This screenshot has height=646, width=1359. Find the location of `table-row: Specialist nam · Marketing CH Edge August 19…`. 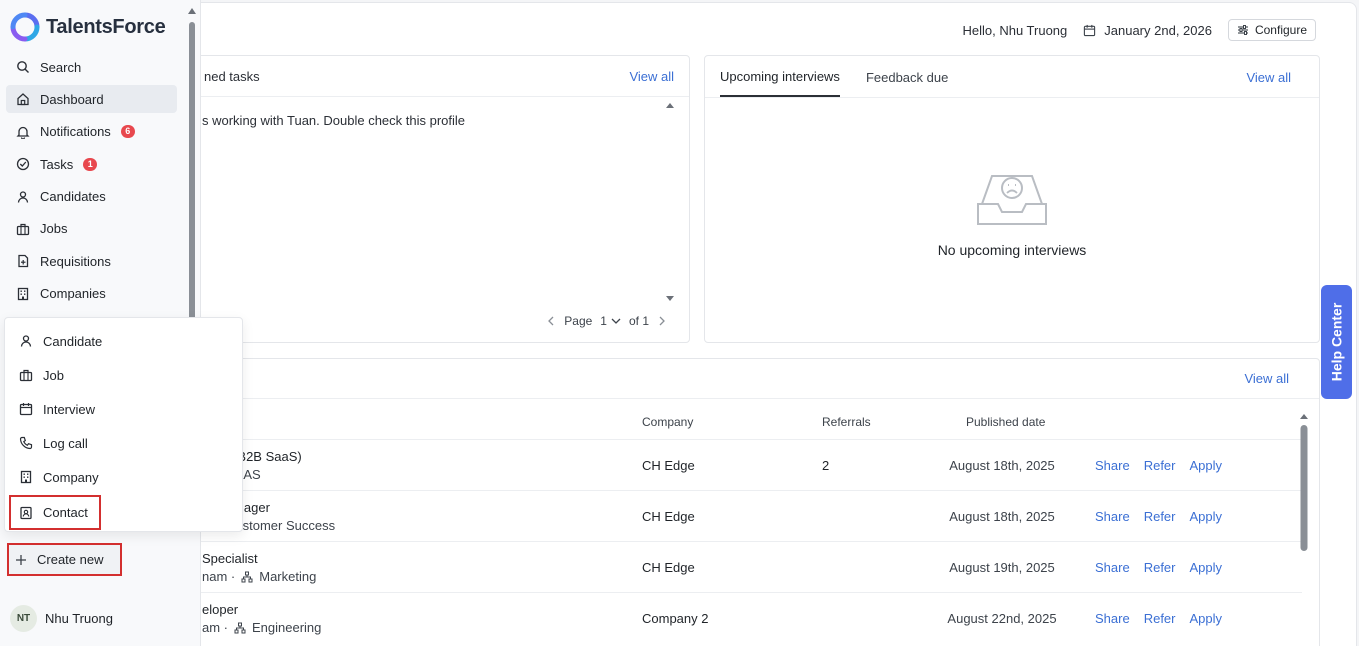

table-row: Specialist nam · Marketing CH Edge August 19… is located at coordinates (732, 566).